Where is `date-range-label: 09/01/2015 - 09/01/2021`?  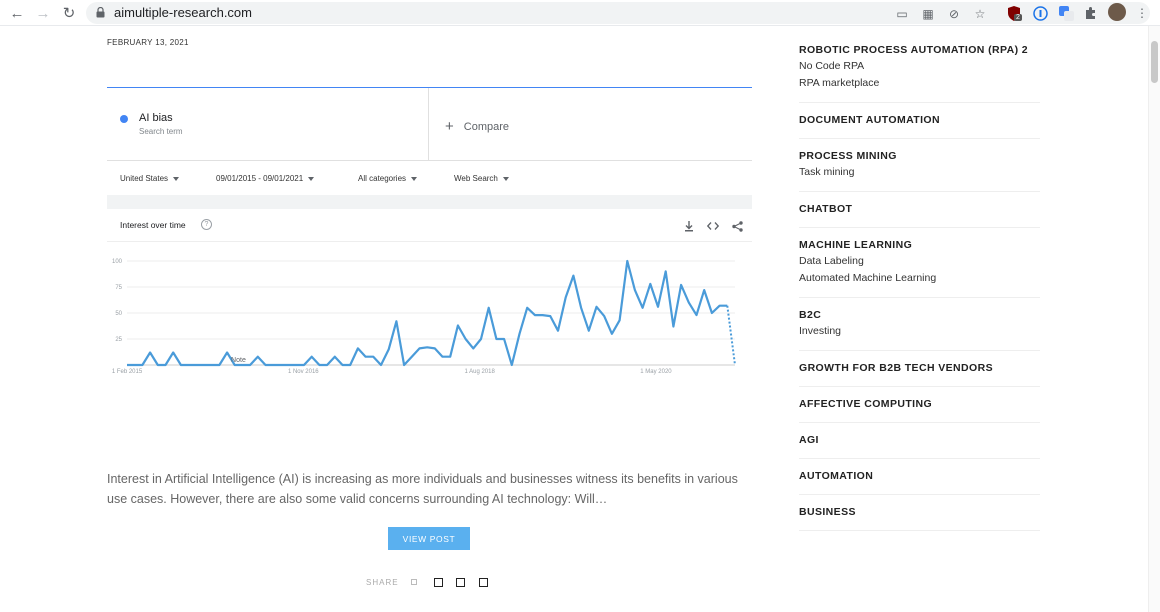 date-range-label: 09/01/2015 - 09/01/2021 is located at coordinates (260, 178).